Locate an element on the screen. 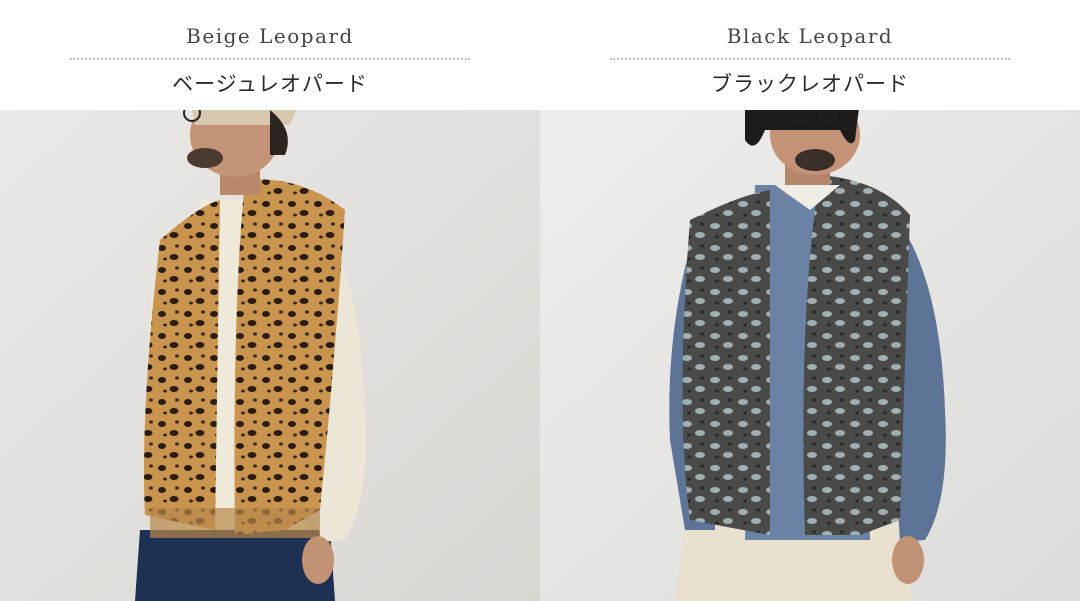  variant-name-en: Black Leopard is located at coordinates (810, 36).